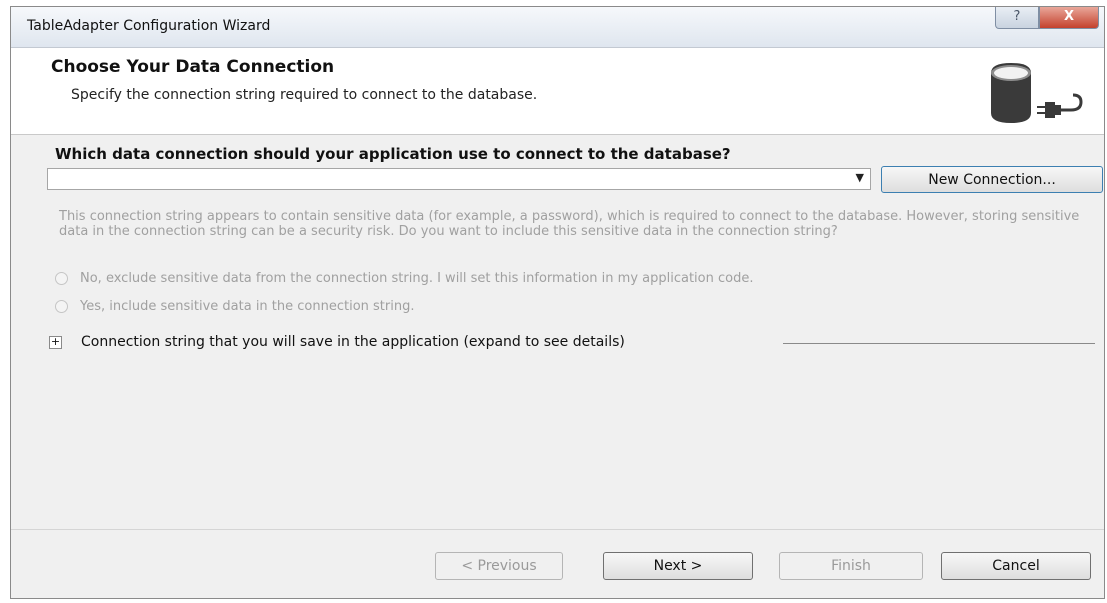 The height and width of the screenshot is (603, 1107). I want to click on radio-button-include, so click(61, 306).